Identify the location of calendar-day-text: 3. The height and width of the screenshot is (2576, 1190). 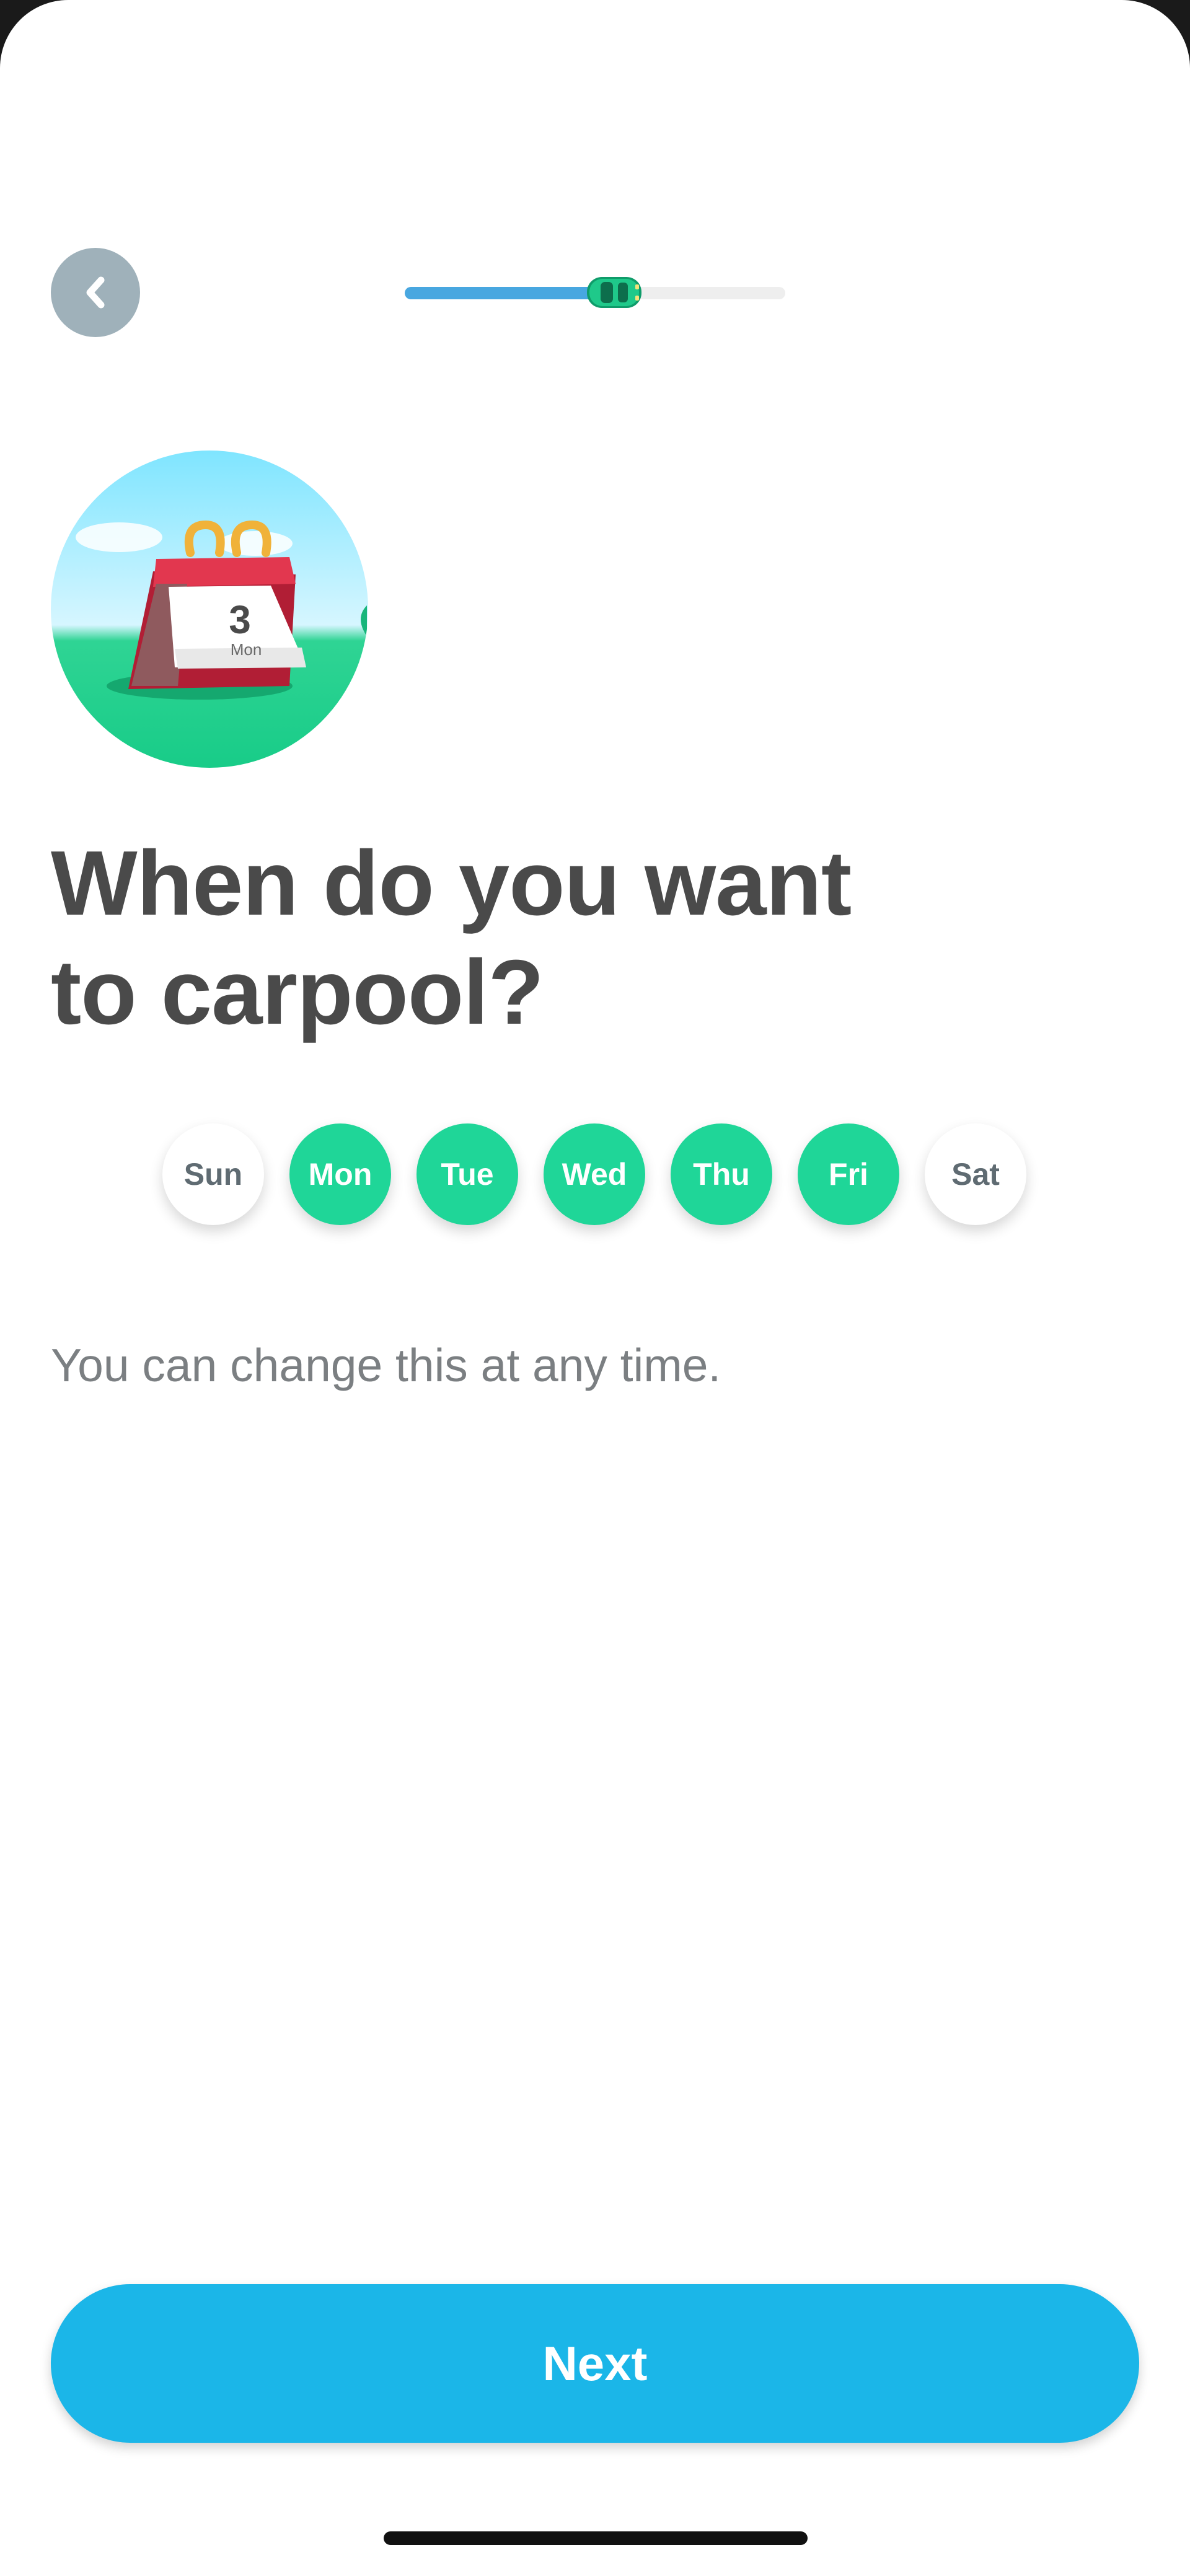
(240, 620).